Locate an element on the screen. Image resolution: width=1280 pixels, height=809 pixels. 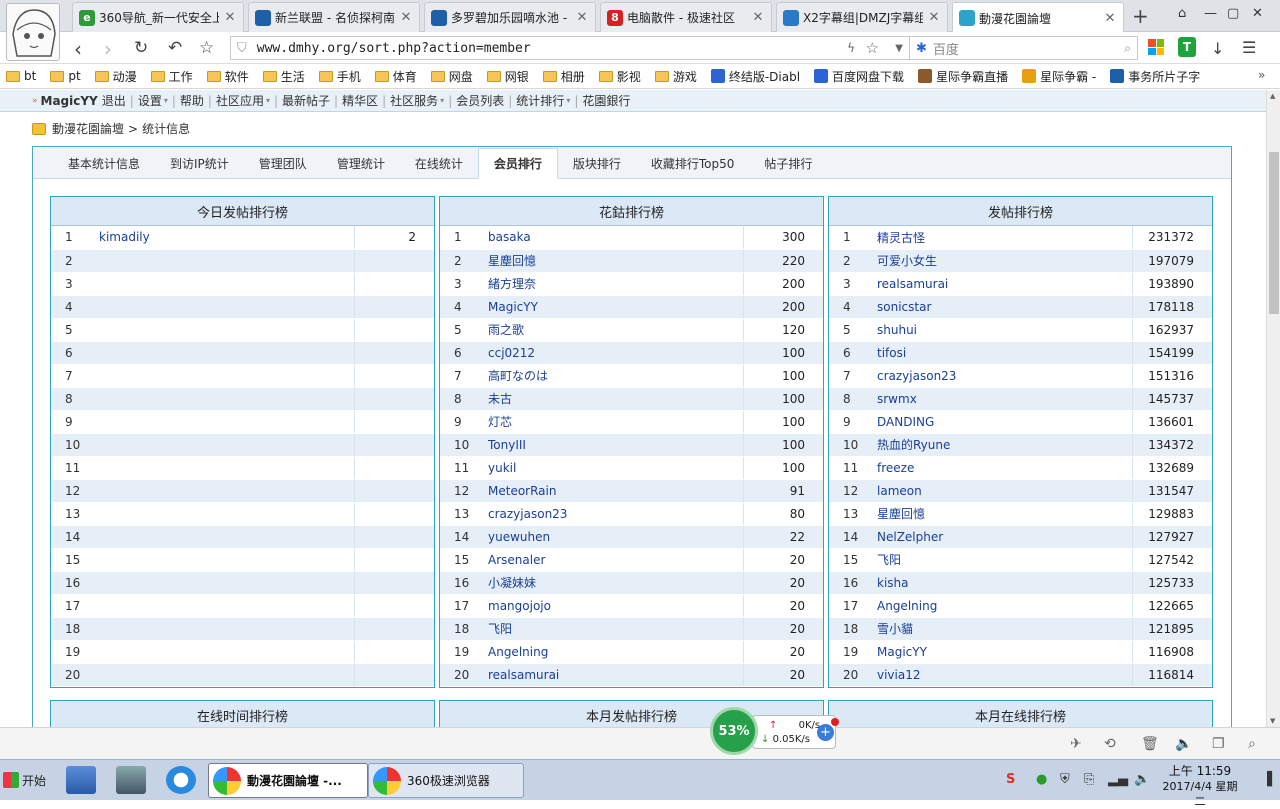
stats-subtab: 管理团队 is located at coordinates (283, 163).